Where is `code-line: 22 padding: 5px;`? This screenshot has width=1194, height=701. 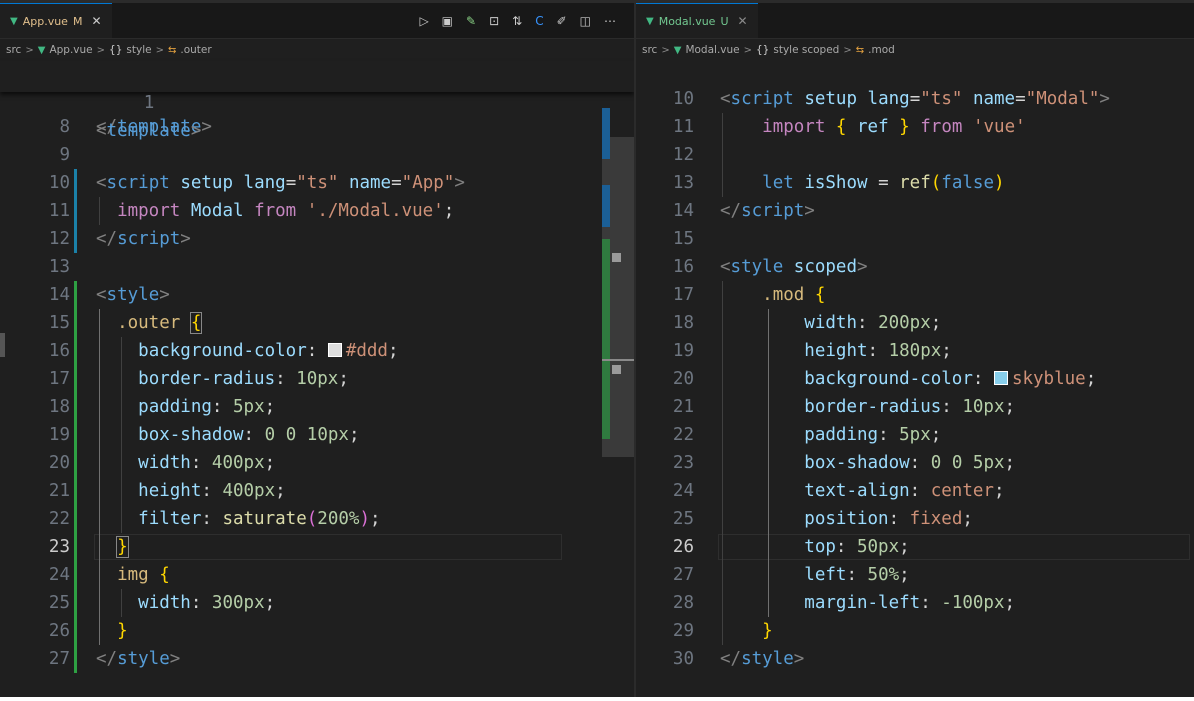 code-line: 22 padding: 5px; is located at coordinates (915, 435).